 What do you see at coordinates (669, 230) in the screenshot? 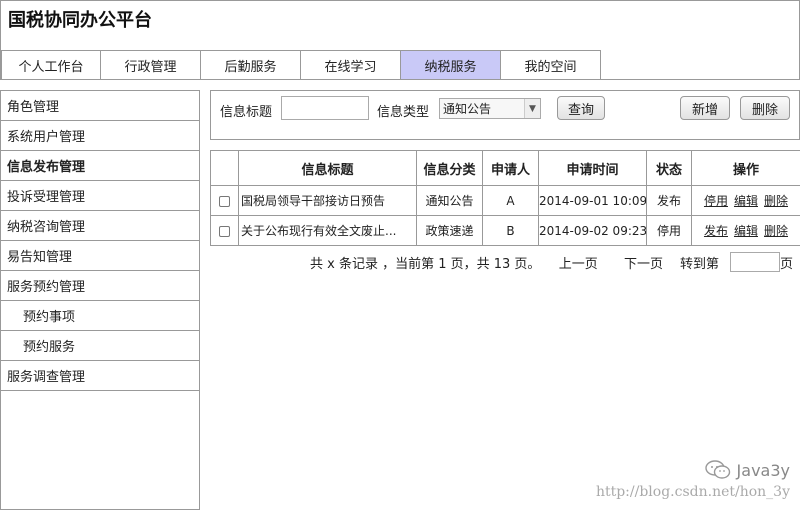
I see `cell-status: 停用` at bounding box center [669, 230].